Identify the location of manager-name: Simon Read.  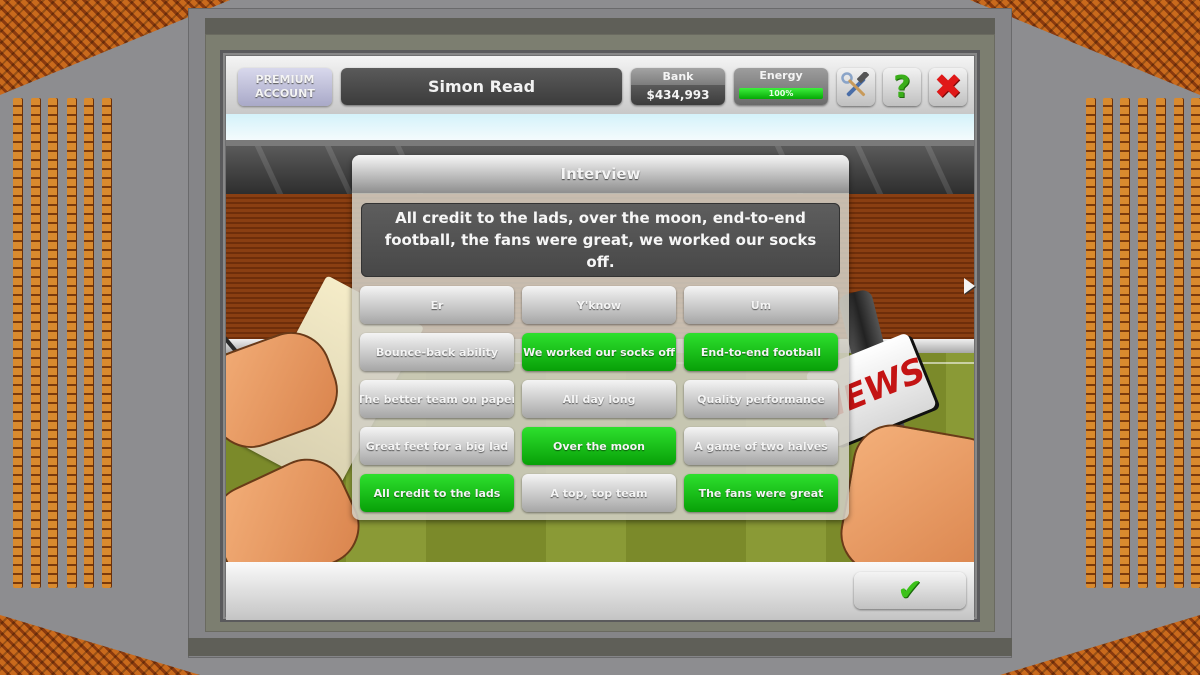
(481, 86).